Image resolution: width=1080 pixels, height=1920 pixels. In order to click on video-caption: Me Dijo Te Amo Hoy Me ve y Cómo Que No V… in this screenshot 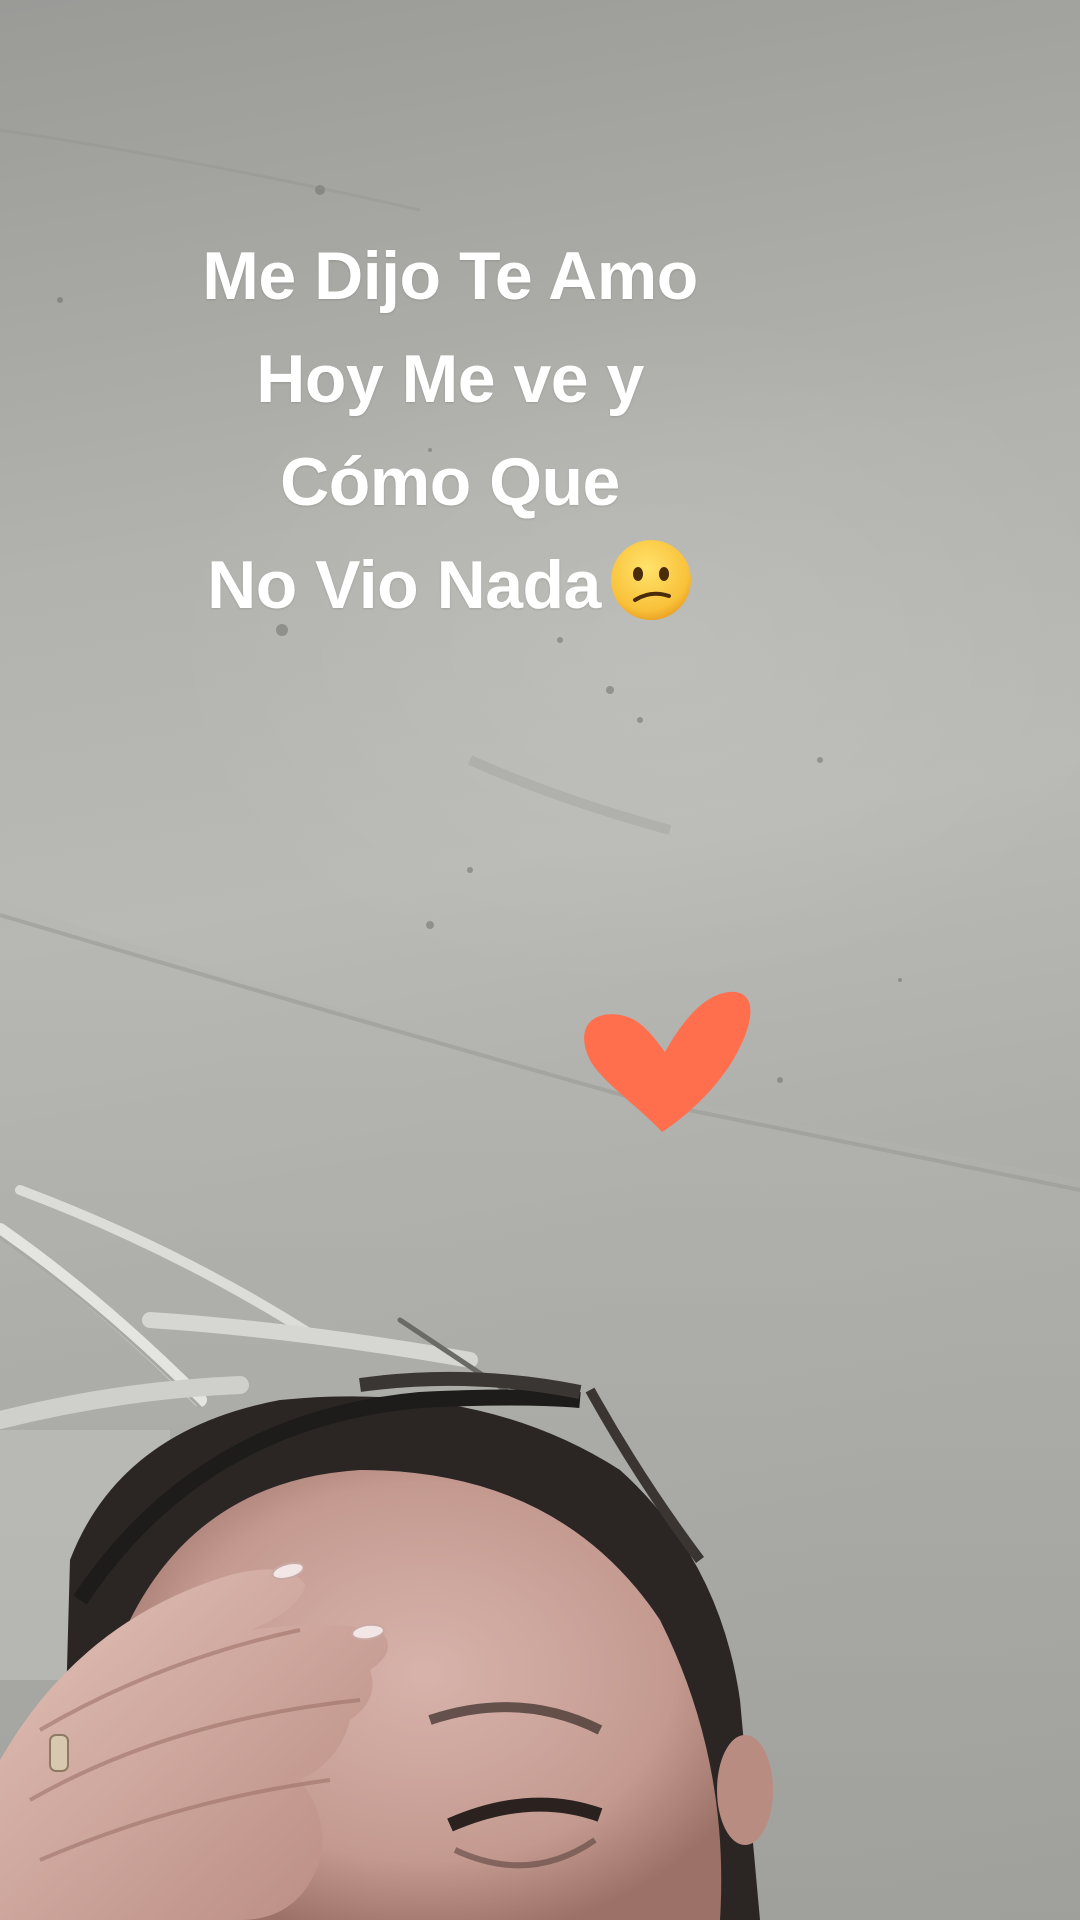, I will do `click(450, 438)`.